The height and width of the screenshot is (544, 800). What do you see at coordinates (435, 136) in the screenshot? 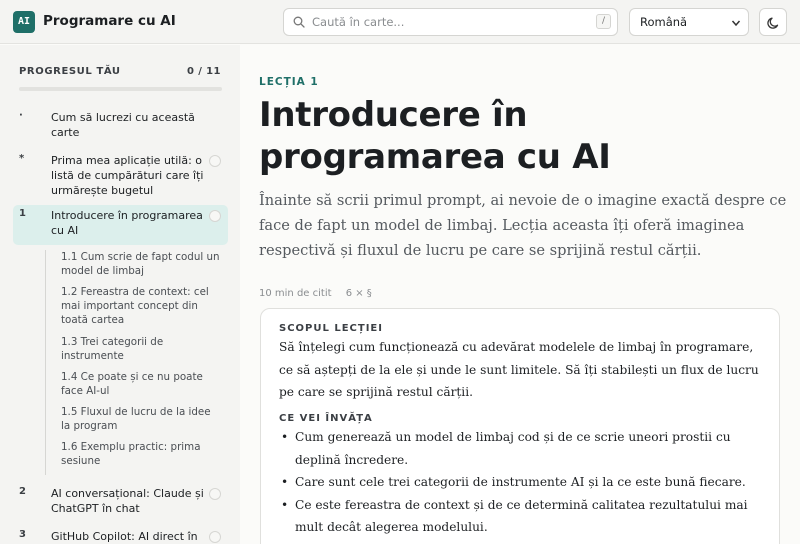
I see `page-title: Introducere în programarea cu AI` at bounding box center [435, 136].